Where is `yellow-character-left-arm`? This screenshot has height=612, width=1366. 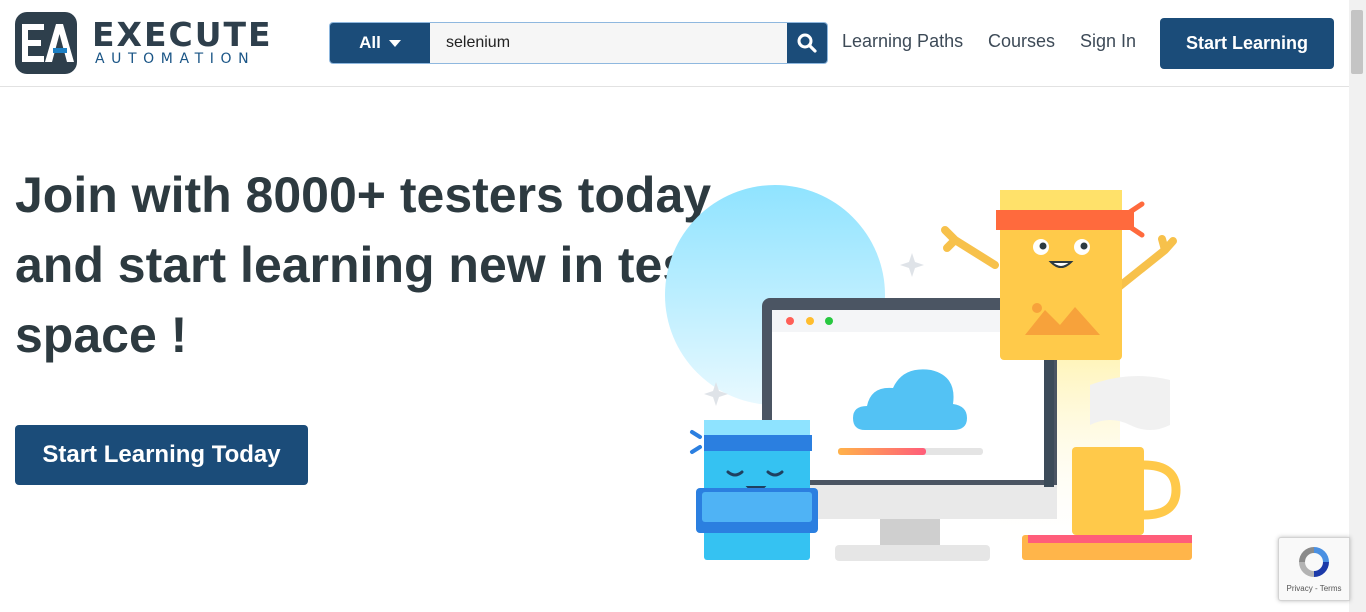
yellow-character-left-arm is located at coordinates (970, 247).